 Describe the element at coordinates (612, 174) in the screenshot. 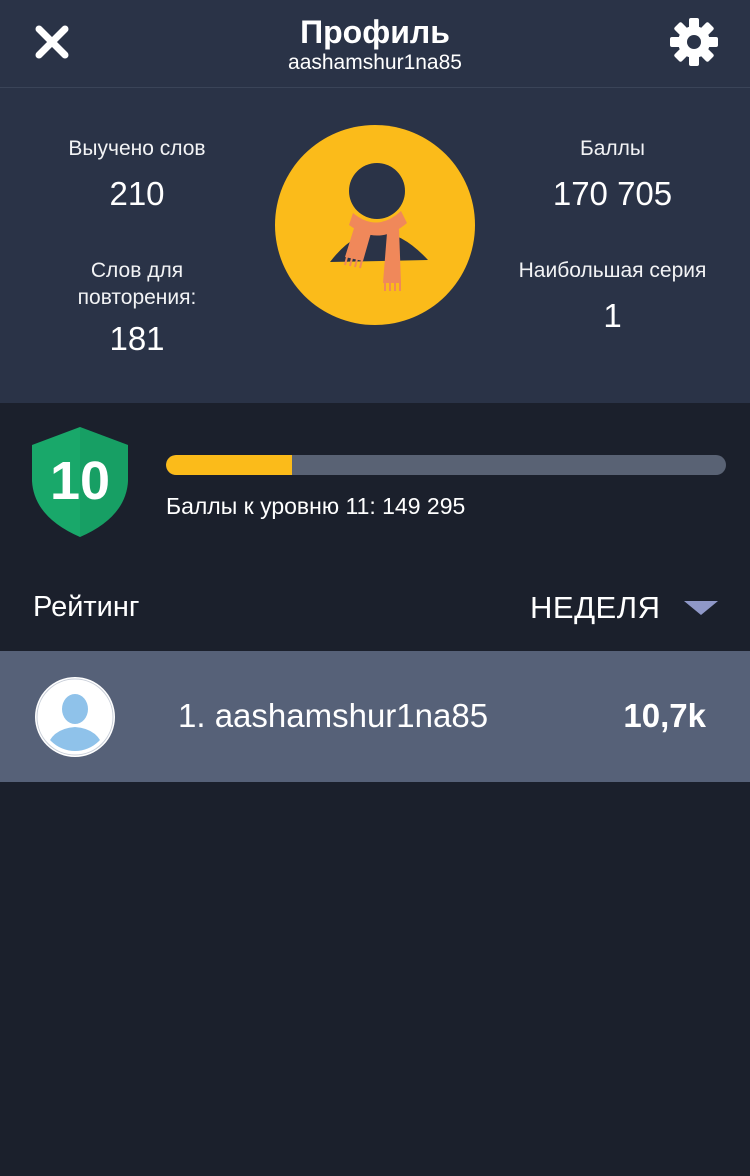

I see `stat-points: Баллы 170 705` at that location.